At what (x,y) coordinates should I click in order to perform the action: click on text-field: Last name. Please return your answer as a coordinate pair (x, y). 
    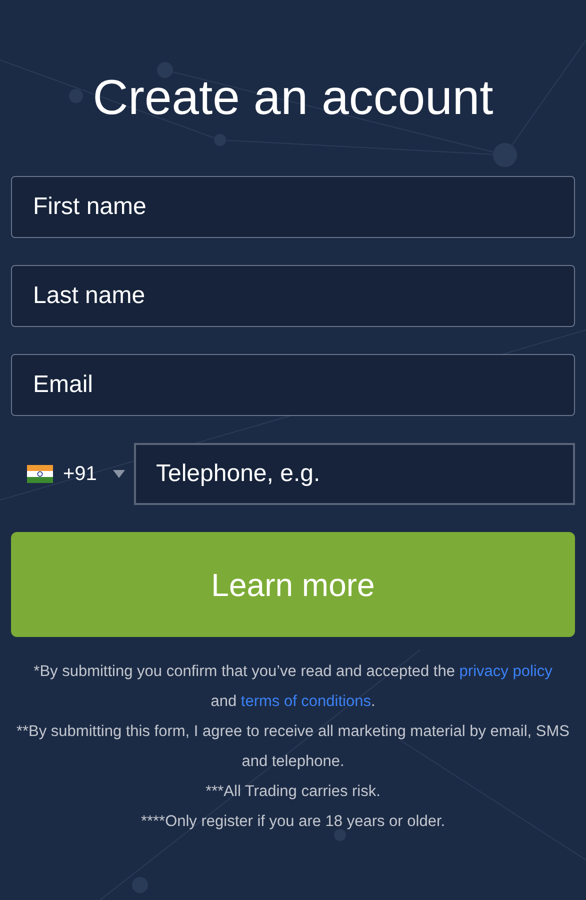
    Looking at the image, I should click on (293, 296).